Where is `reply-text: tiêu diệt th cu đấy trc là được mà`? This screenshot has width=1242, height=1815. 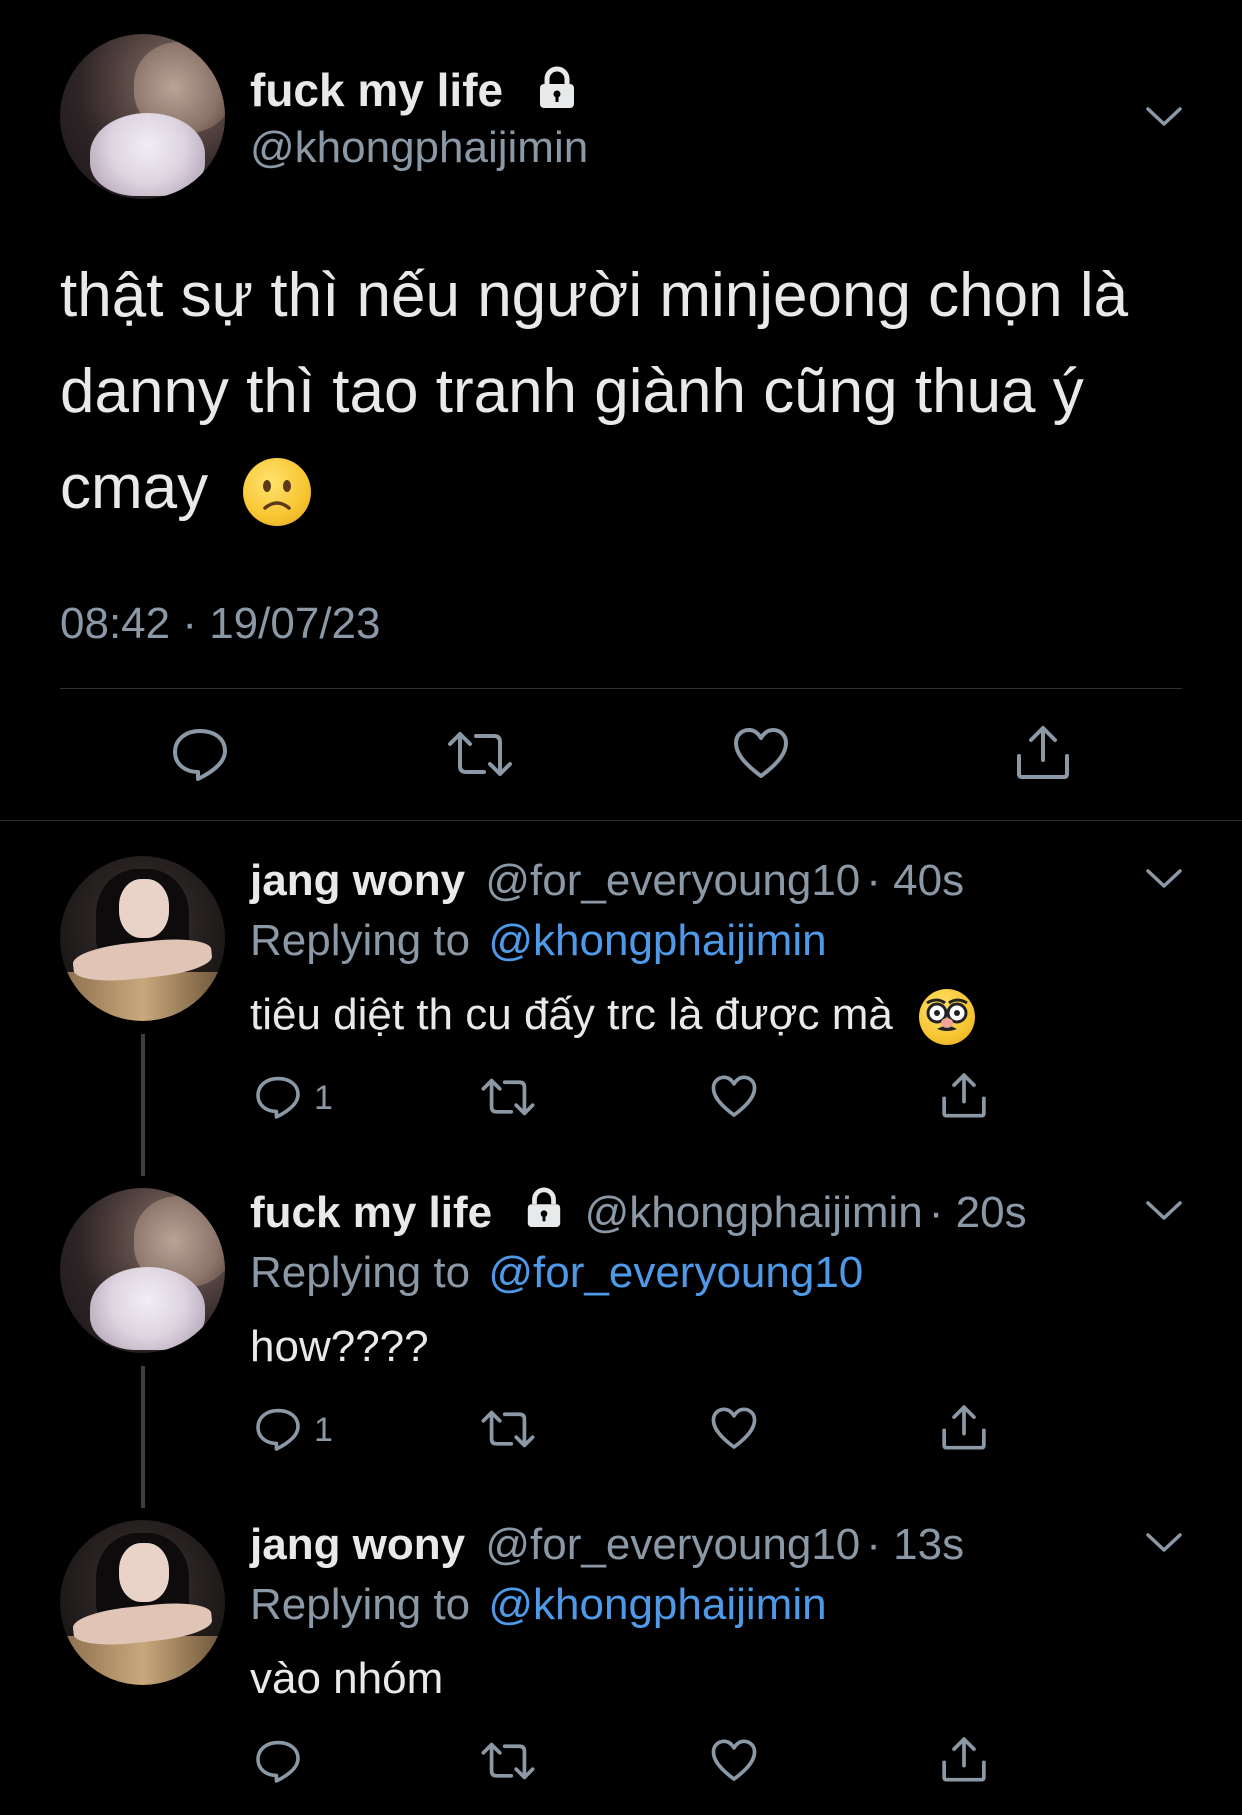 reply-text: tiêu diệt th cu đấy trc là được mà is located at coordinates (613, 1016).